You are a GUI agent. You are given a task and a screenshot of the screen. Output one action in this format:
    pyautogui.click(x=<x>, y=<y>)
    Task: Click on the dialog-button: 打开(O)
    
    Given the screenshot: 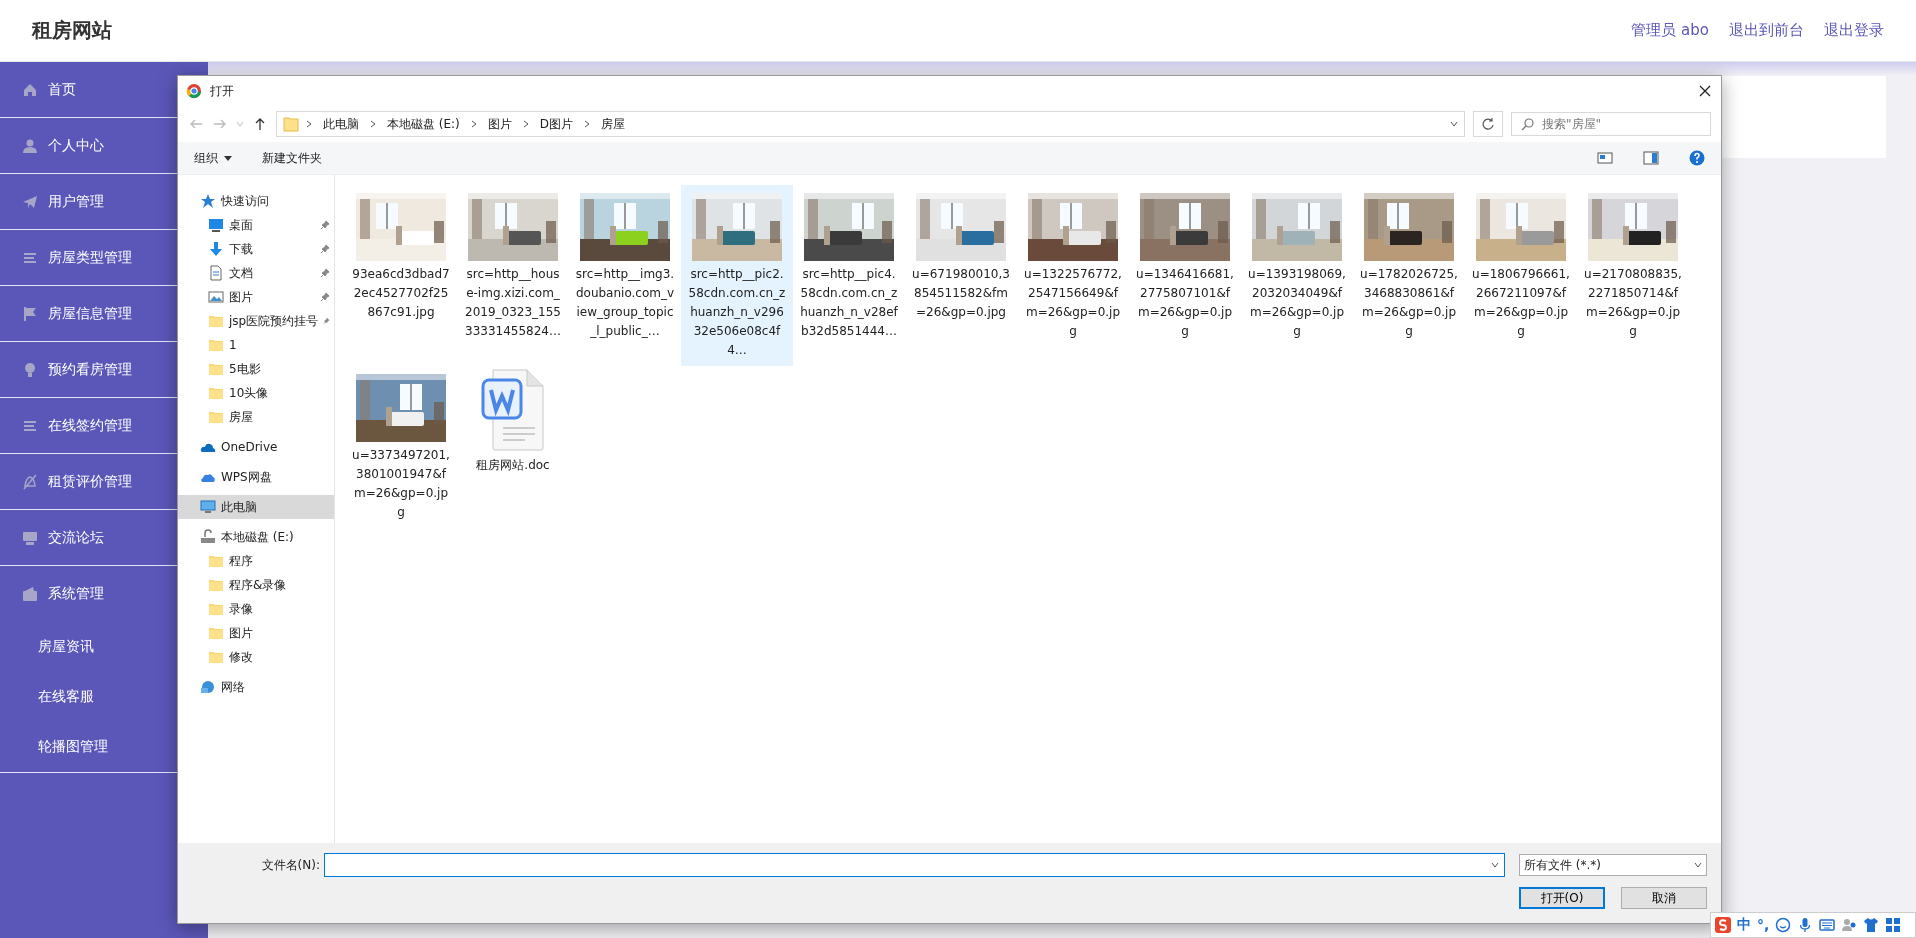 What is the action you would take?
    pyautogui.click(x=1562, y=898)
    